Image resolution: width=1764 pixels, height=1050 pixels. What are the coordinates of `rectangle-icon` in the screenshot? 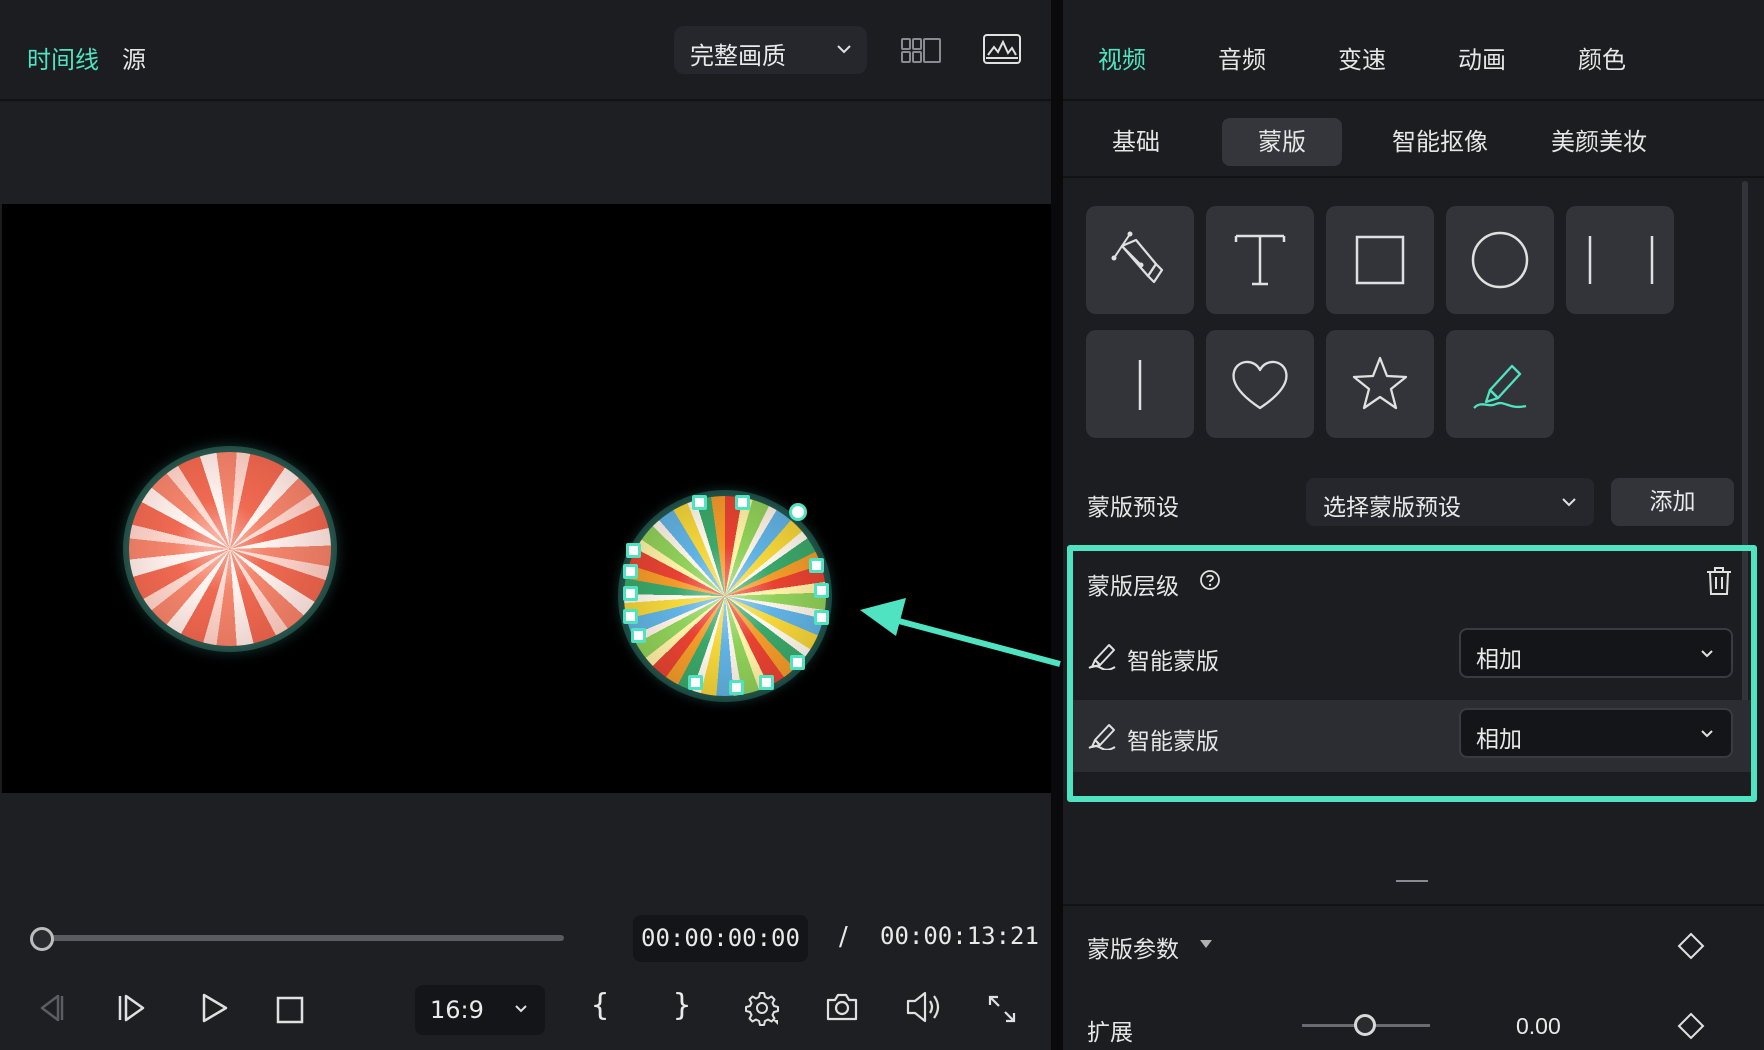 It's located at (1380, 260).